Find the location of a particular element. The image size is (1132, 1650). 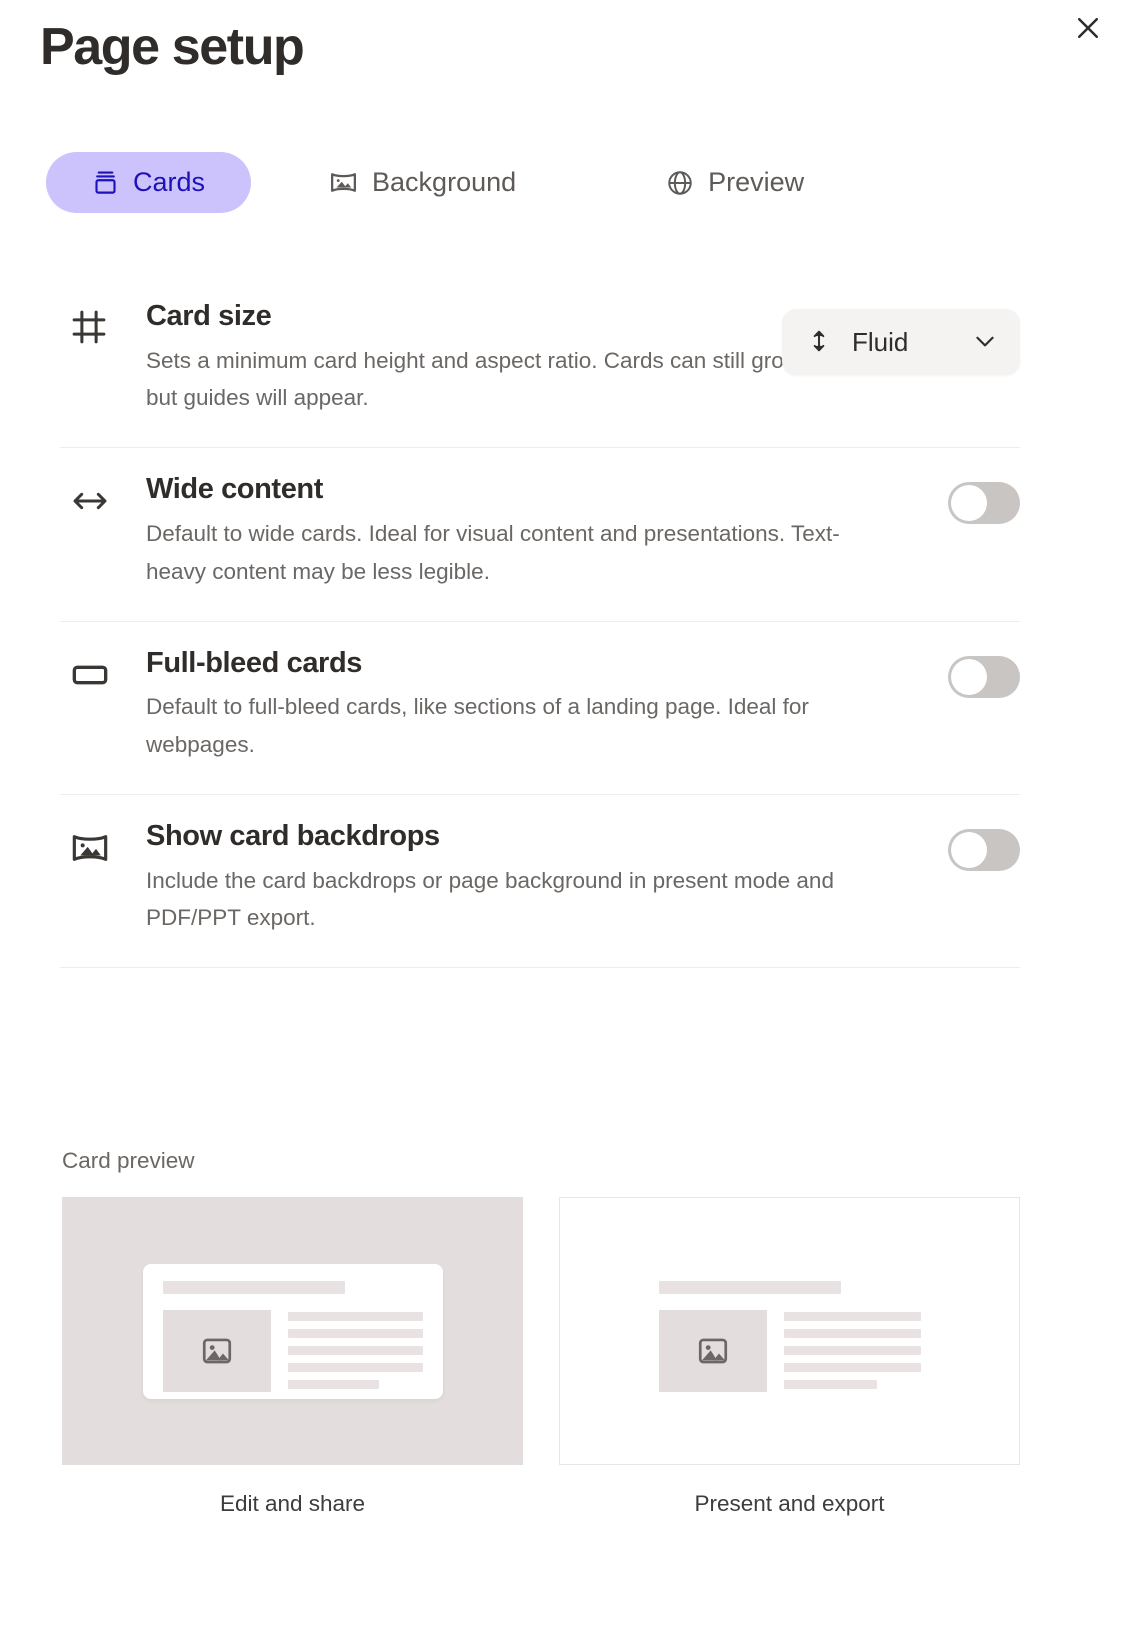

full-bleed-cards-toggle is located at coordinates (984, 676).